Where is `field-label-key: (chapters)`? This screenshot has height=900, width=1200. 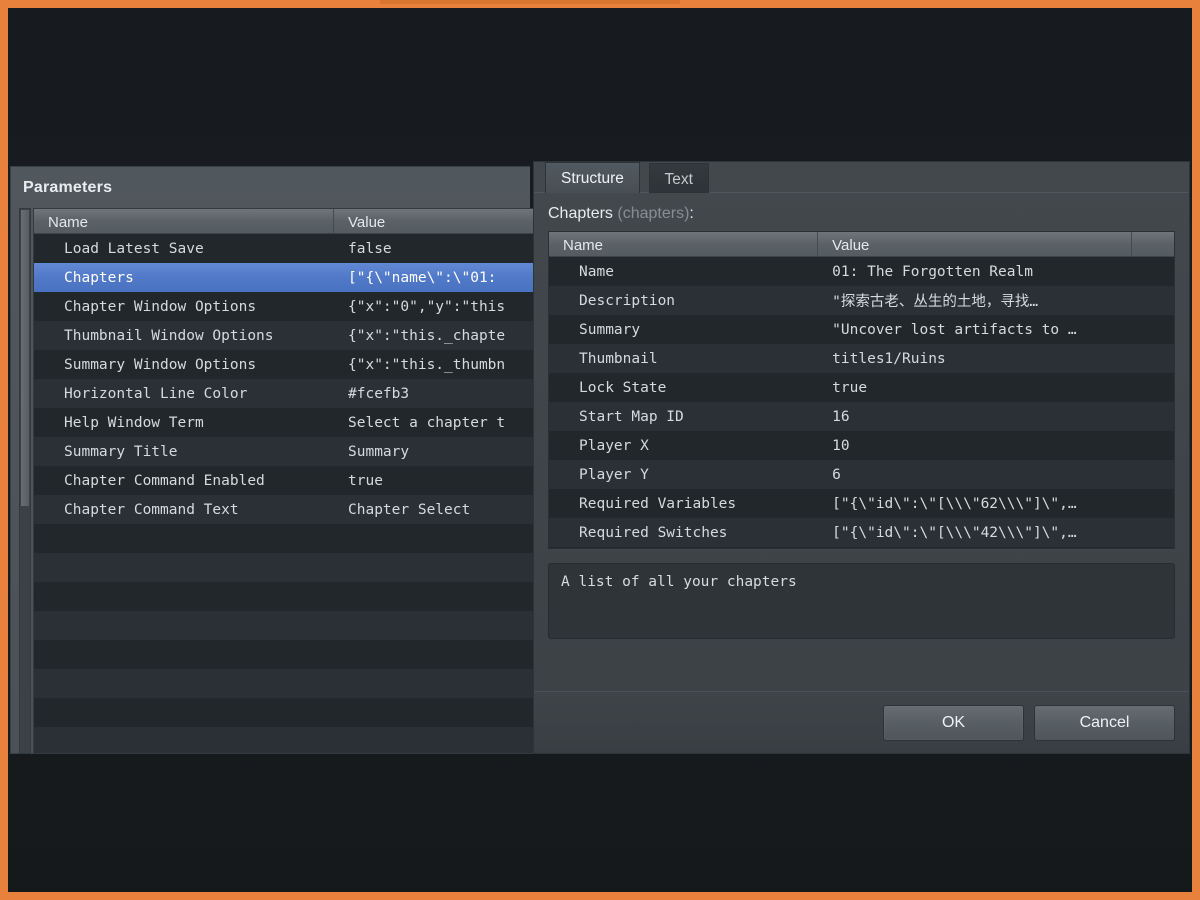 field-label-key: (chapters) is located at coordinates (653, 213).